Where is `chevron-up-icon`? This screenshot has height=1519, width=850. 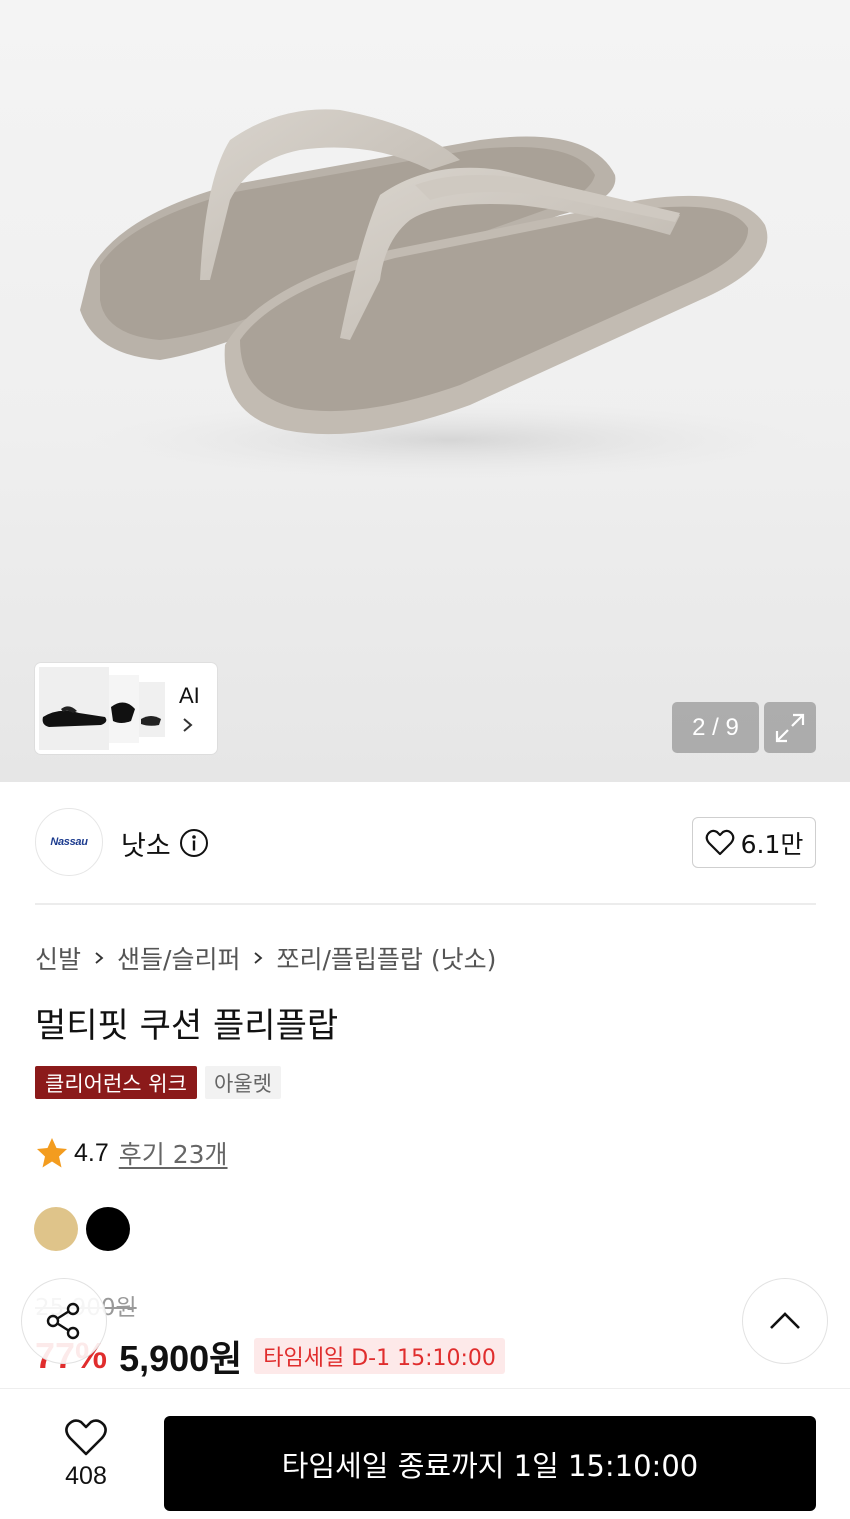
chevron-up-icon is located at coordinates (785, 1320).